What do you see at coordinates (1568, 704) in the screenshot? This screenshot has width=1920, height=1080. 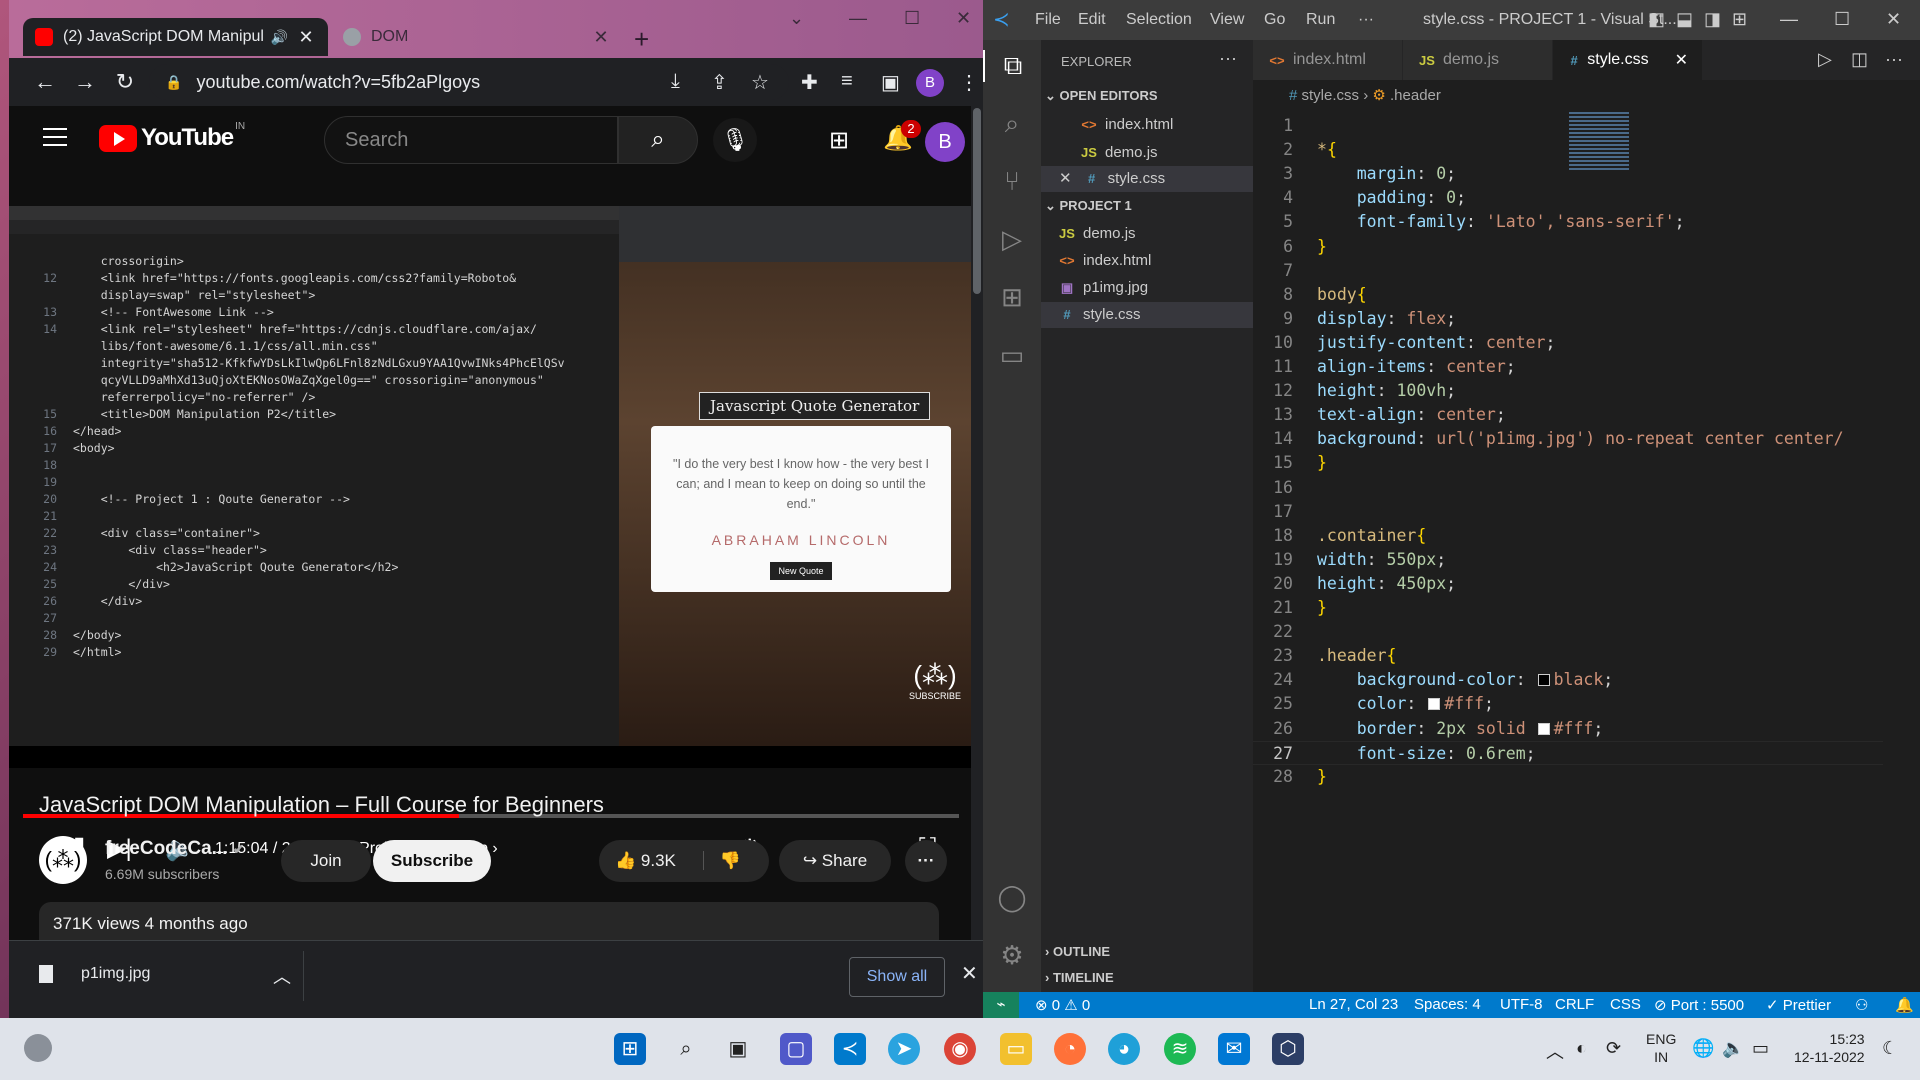 I see `code-line: 25 color: #fff;` at bounding box center [1568, 704].